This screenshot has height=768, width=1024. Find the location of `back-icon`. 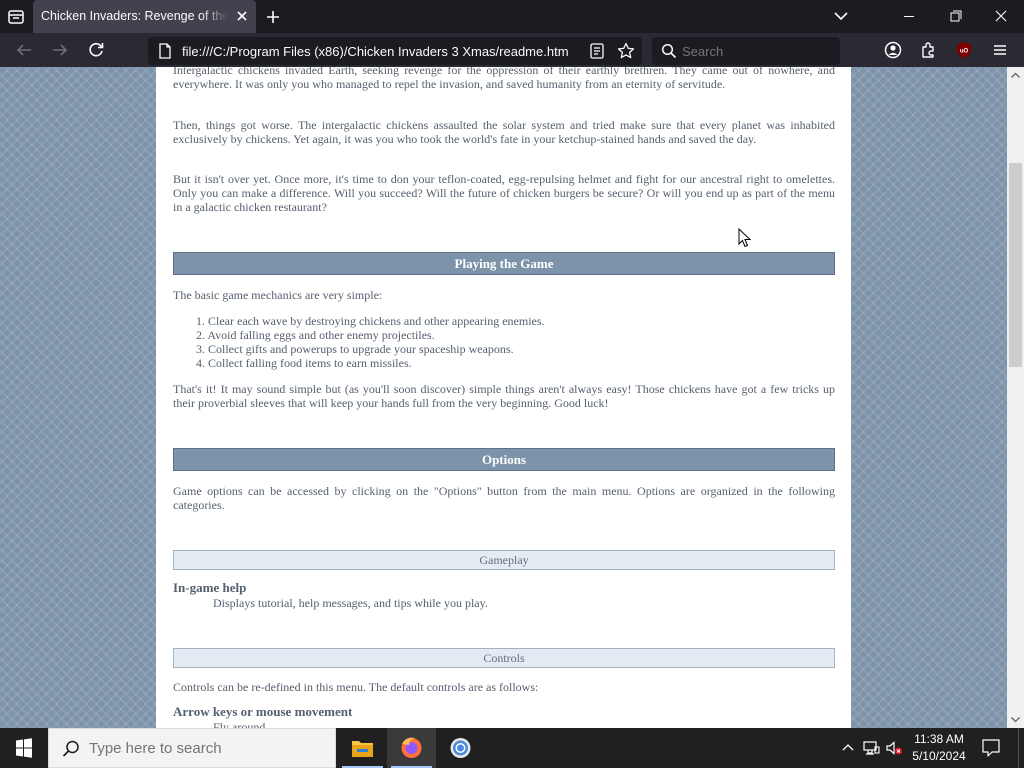

back-icon is located at coordinates (24, 50).